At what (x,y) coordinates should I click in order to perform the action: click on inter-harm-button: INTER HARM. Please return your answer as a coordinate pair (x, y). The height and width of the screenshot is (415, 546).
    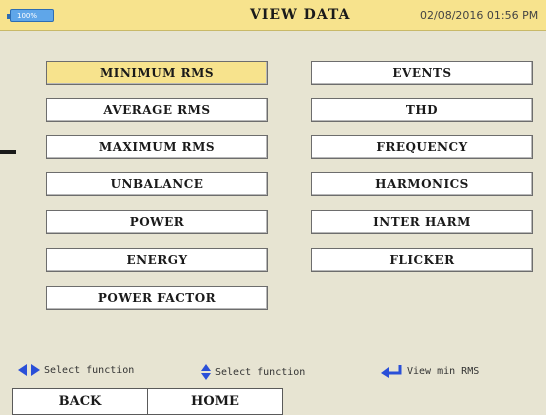
    Looking at the image, I should click on (422, 222).